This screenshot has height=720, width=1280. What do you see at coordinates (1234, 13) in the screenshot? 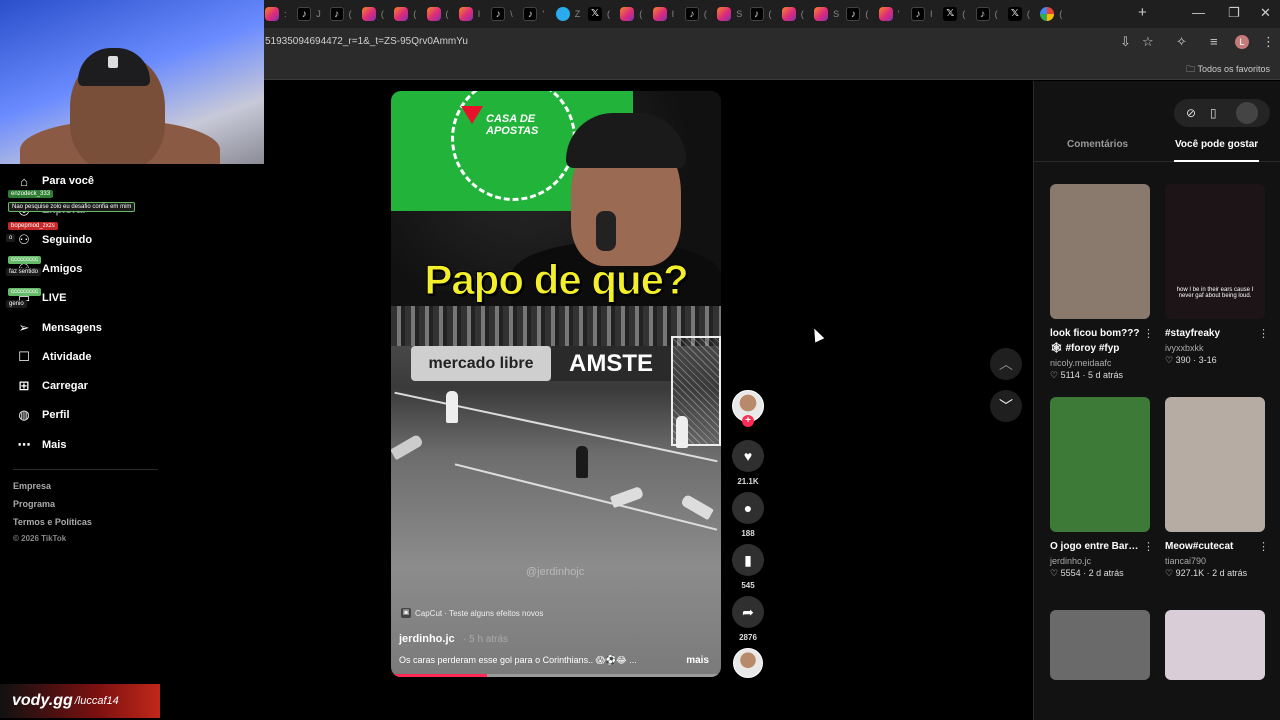
I see `restore-icon: ❐` at bounding box center [1234, 13].